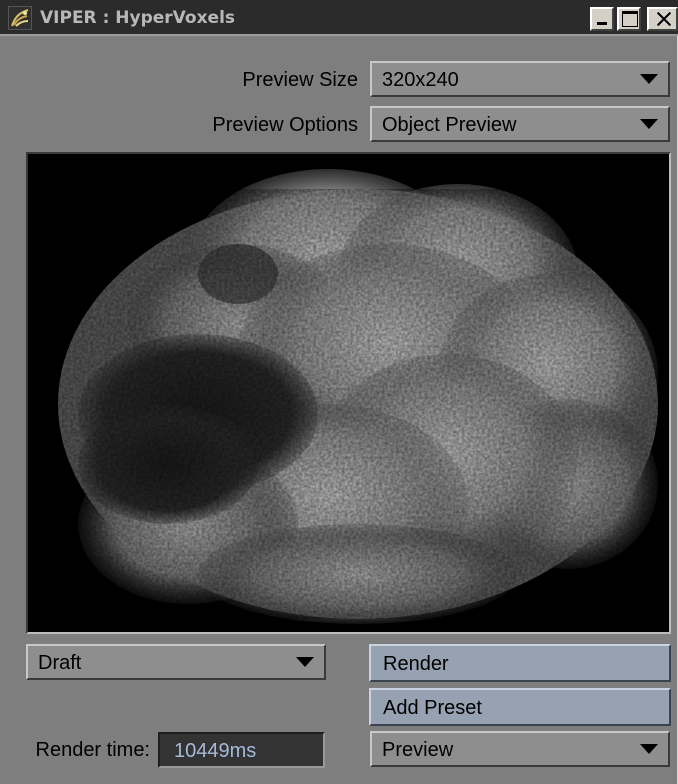 The height and width of the screenshot is (784, 678). Describe the element at coordinates (138, 18) in the screenshot. I see `window-title: VIPER : HyperVoxels` at that location.